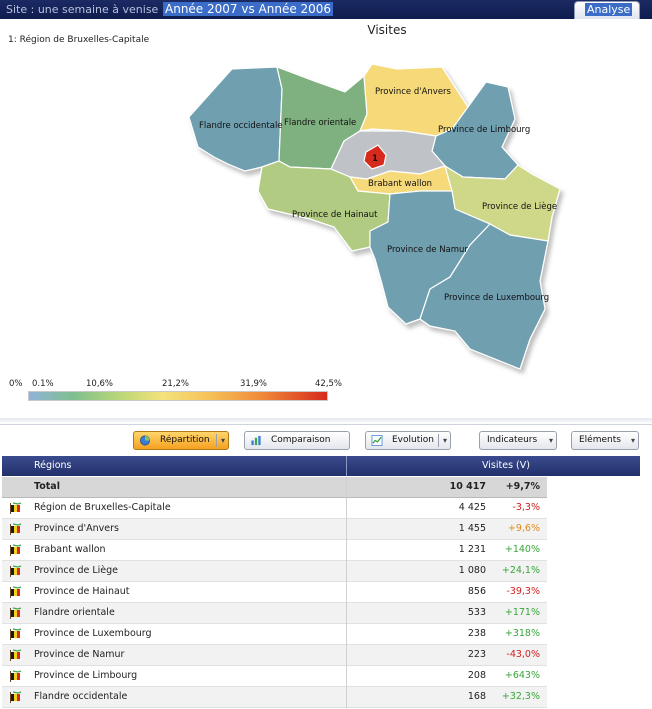 This screenshot has height=709, width=652. Describe the element at coordinates (519, 206) in the screenshot. I see `label-province-liege: Province de Liège` at that location.